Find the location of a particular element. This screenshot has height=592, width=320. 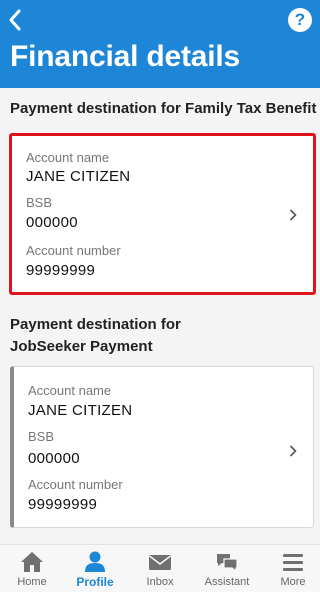

nav-item-inbox: Inbox is located at coordinates (160, 568).